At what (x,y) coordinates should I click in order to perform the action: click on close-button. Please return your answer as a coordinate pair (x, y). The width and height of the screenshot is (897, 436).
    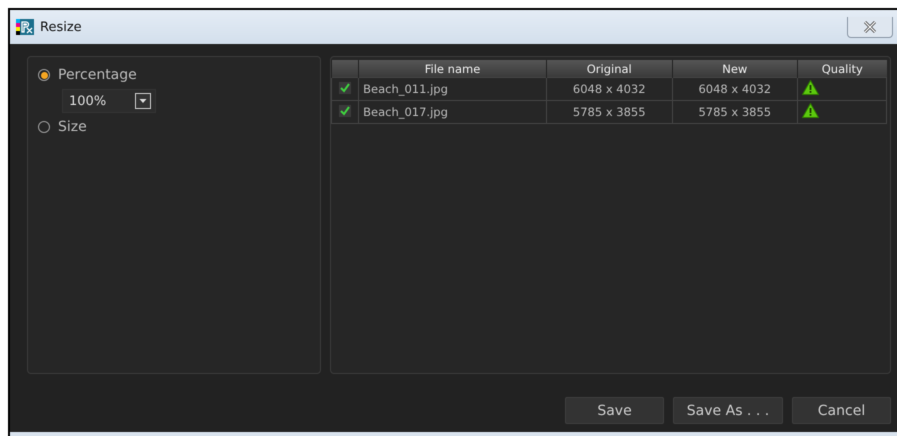
    Looking at the image, I should click on (870, 27).